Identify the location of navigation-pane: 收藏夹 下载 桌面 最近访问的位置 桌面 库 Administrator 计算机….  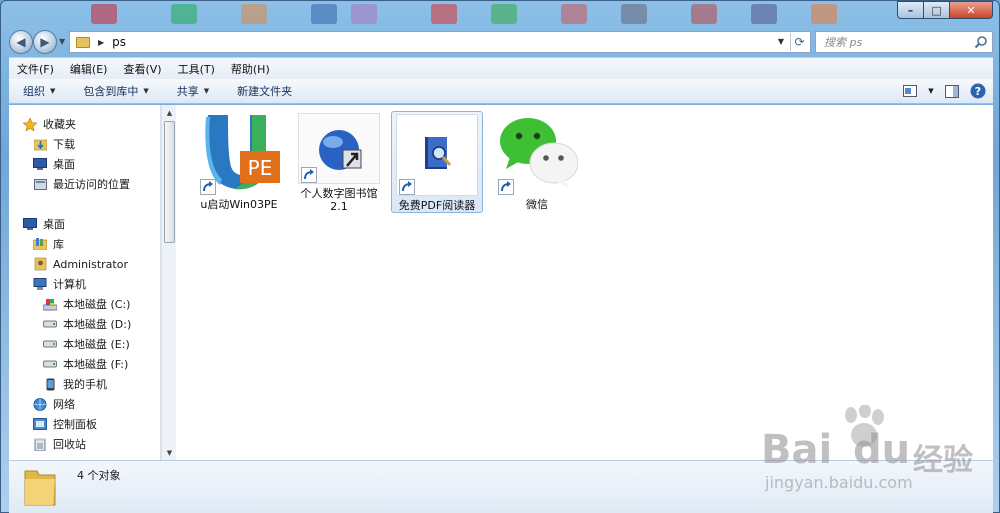
(85, 282).